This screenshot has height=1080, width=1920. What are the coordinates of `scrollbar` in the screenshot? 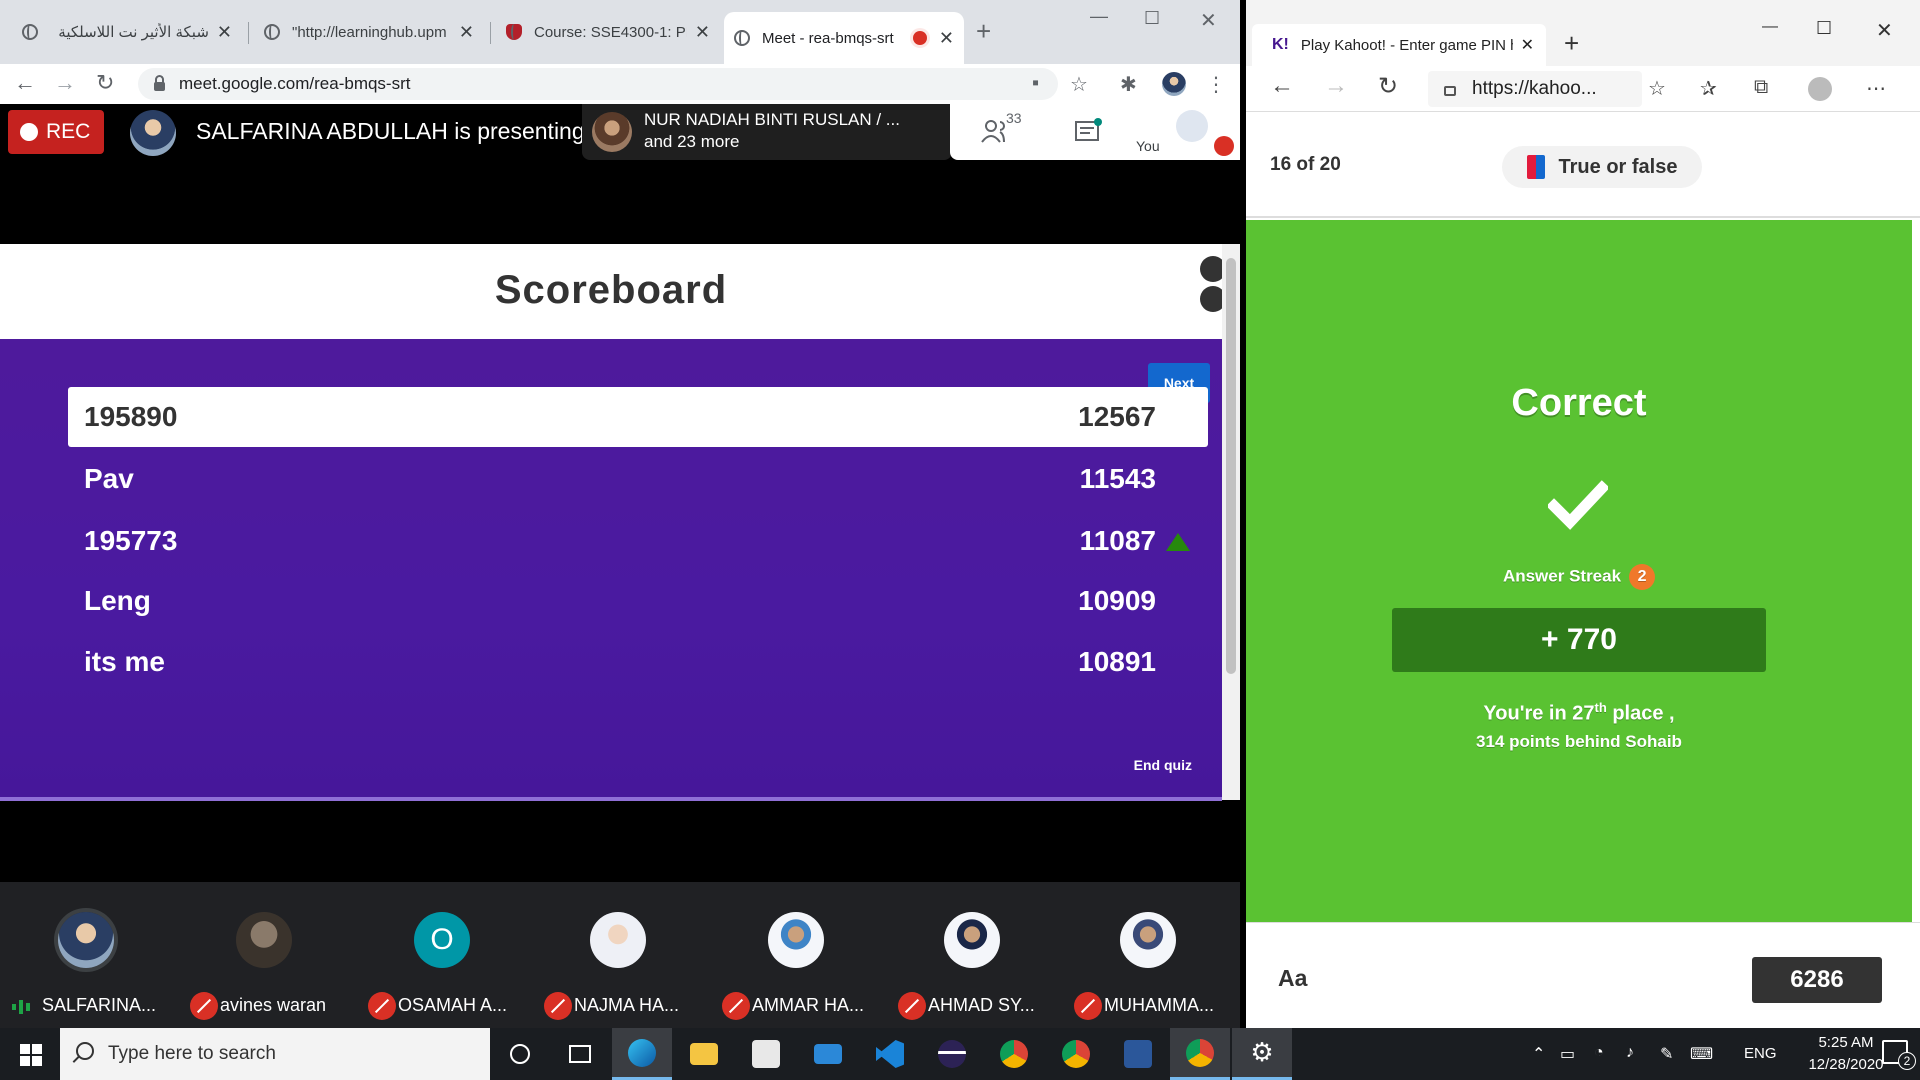 It's located at (1231, 522).